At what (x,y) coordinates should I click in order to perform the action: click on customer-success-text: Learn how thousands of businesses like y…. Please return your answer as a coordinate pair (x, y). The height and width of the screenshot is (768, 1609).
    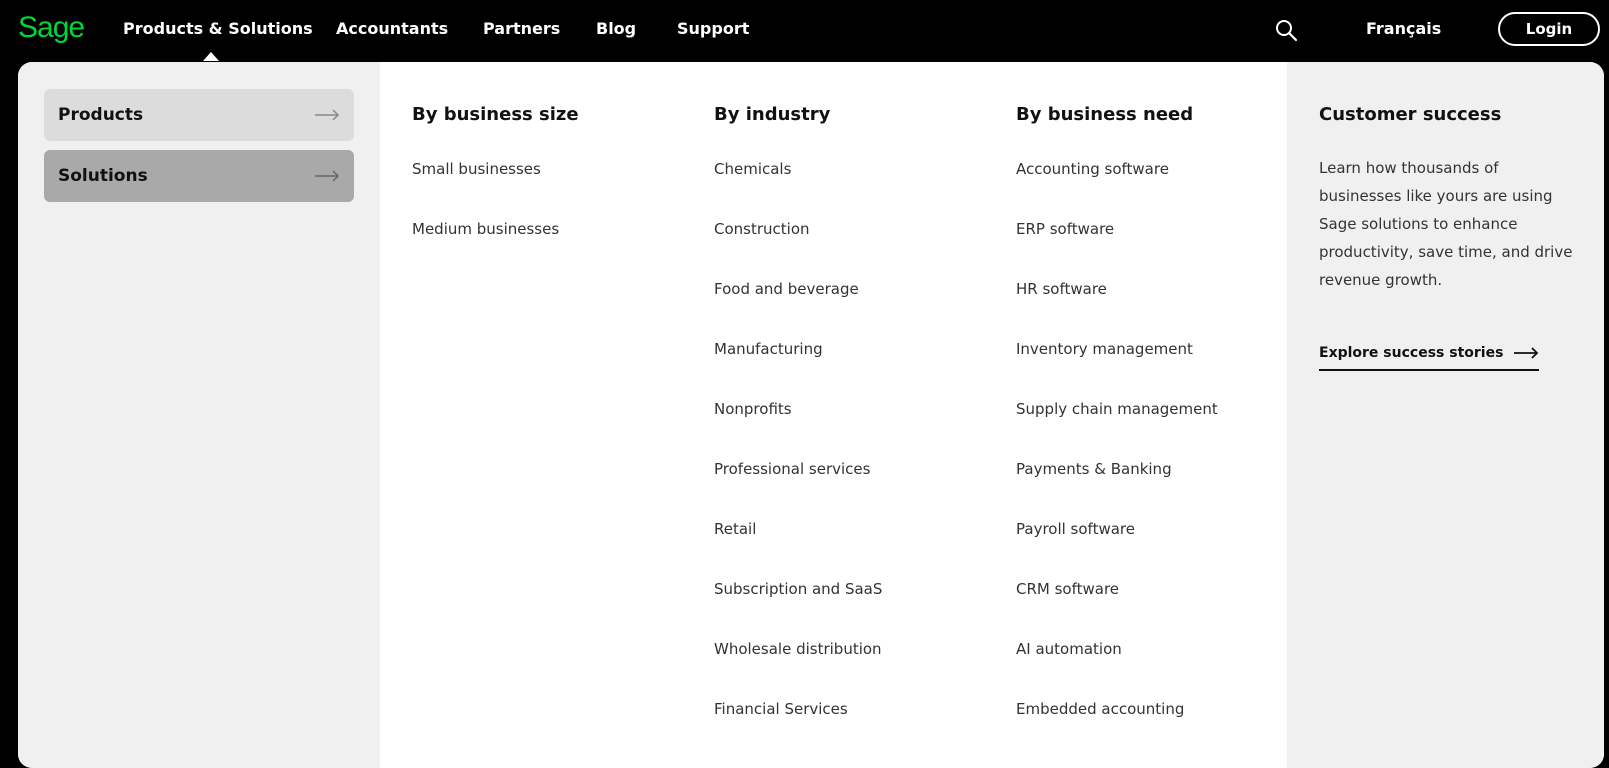
    Looking at the image, I should click on (1446, 224).